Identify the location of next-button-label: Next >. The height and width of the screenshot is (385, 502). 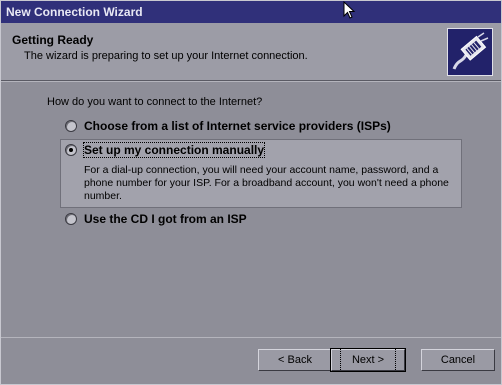
(368, 360).